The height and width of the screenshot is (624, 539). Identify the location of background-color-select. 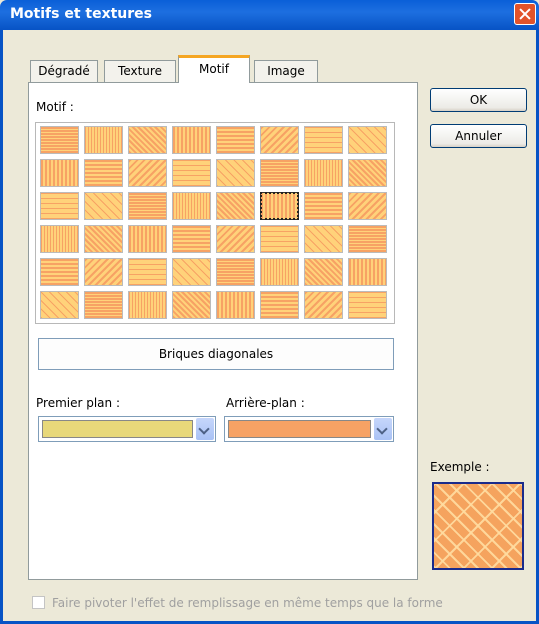
(309, 429).